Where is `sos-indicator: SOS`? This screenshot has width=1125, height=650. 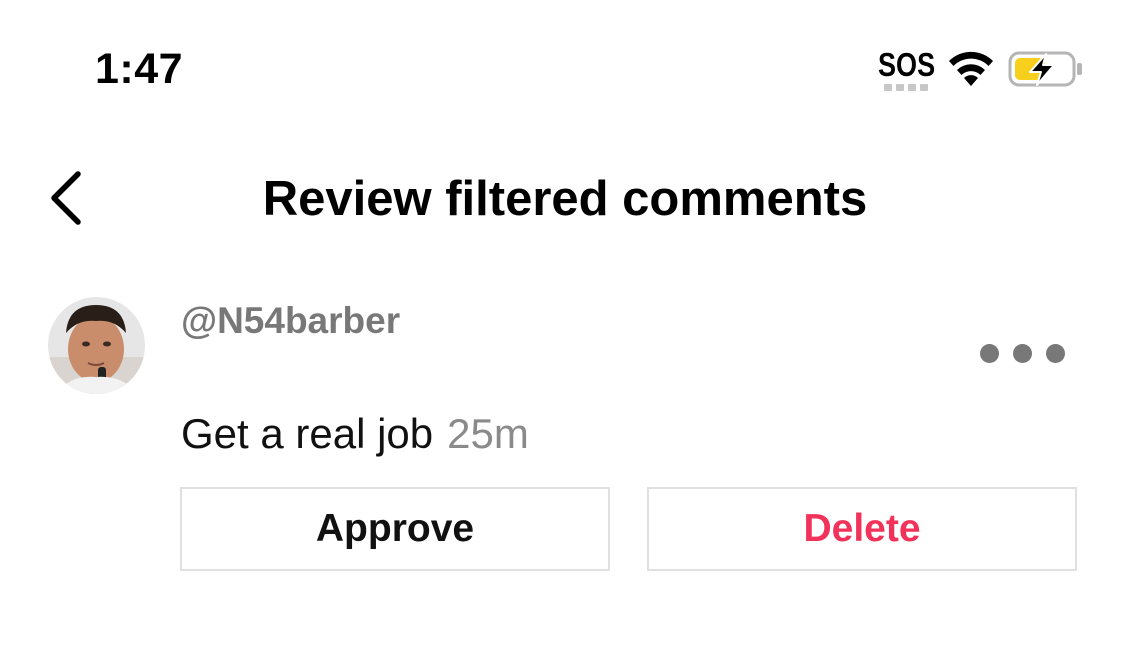
sos-indicator: SOS is located at coordinates (907, 70).